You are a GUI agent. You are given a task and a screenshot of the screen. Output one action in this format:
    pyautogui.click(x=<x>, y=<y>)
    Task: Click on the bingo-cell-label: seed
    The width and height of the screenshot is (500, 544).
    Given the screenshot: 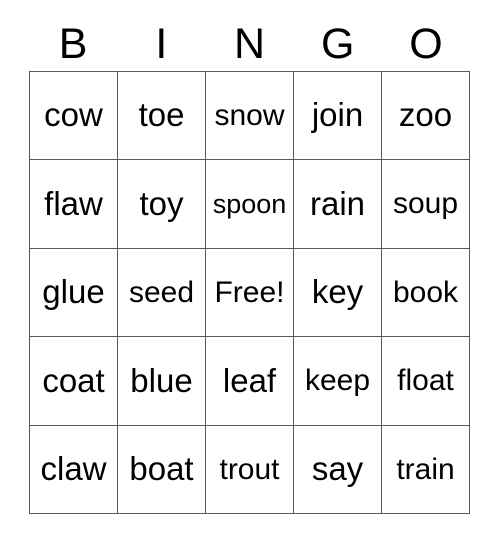 What is the action you would take?
    pyautogui.click(x=161, y=292)
    